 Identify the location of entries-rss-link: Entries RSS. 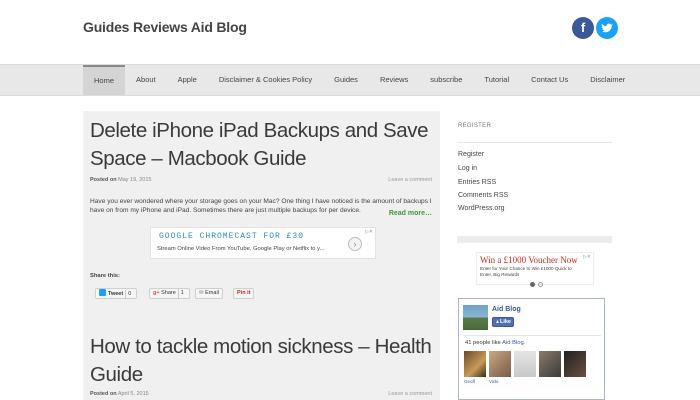
(477, 182).